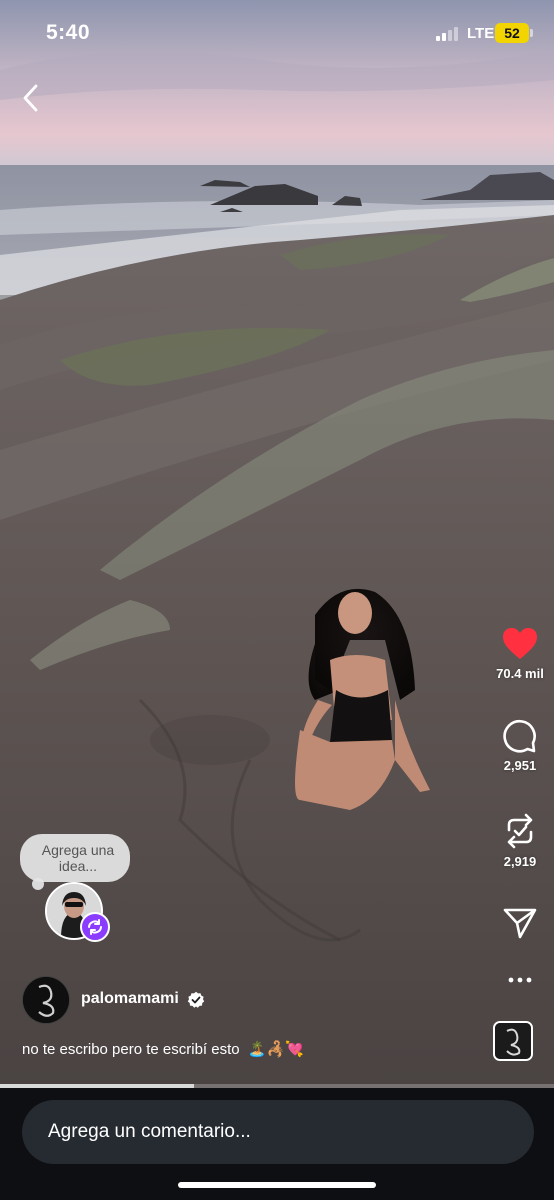 This screenshot has height=1200, width=554. I want to click on audio-thumbnail, so click(513, 1041).